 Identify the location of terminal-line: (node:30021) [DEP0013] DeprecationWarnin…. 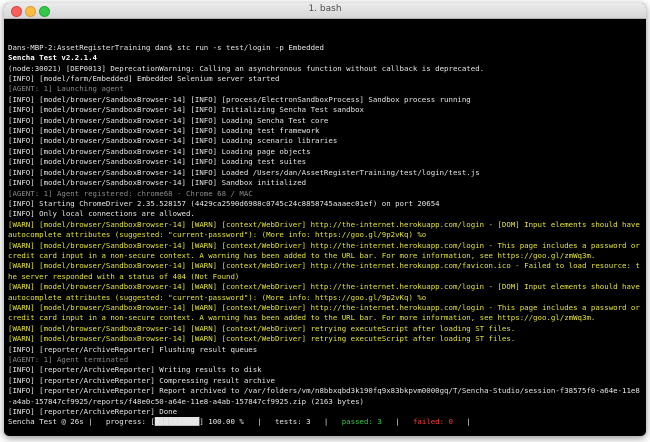
(246, 68).